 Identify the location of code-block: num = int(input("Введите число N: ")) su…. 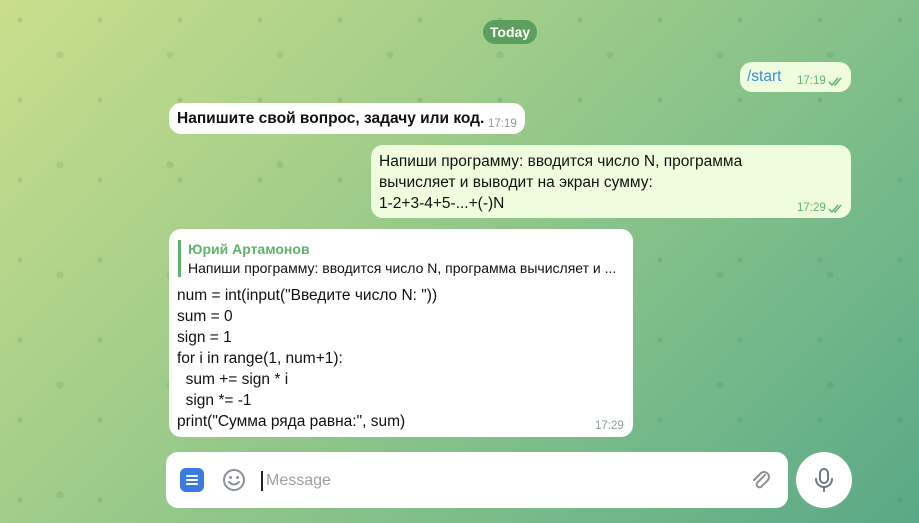
(307, 358).